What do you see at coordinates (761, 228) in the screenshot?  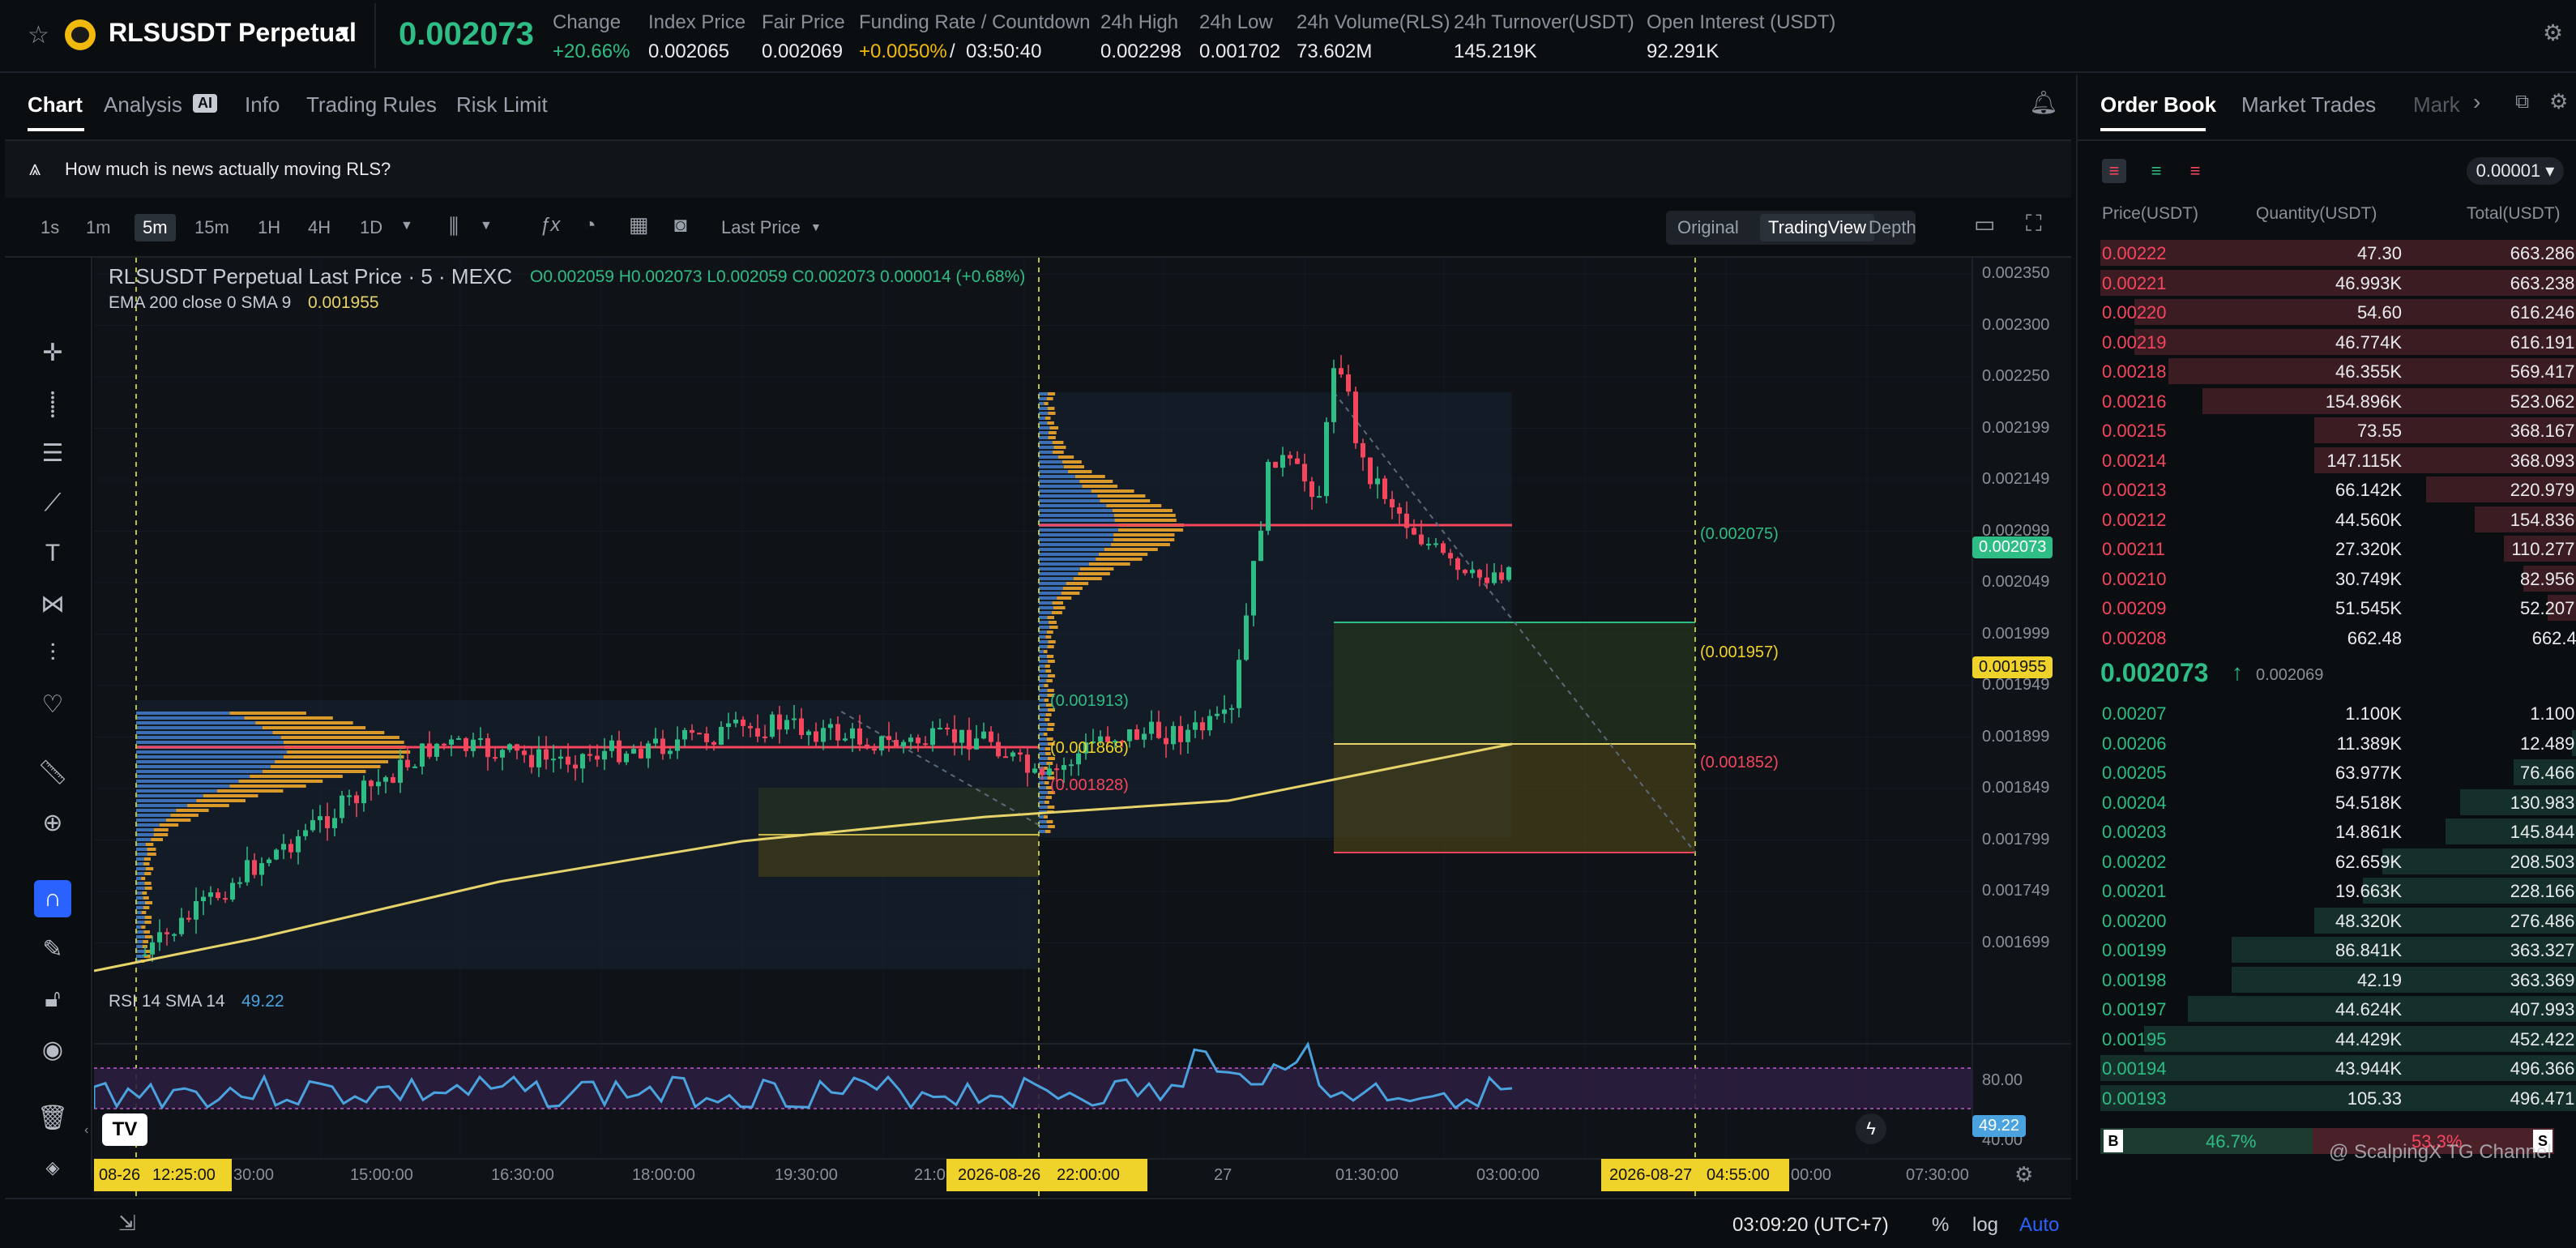 I see `price-type-select: Last Price` at bounding box center [761, 228].